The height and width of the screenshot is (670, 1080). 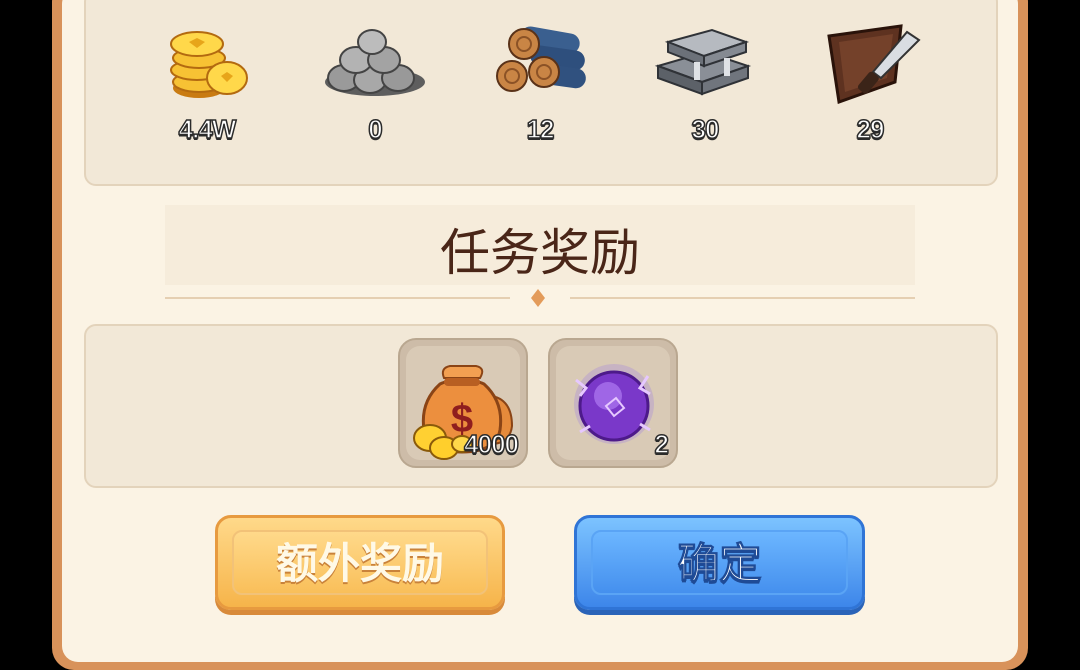 What do you see at coordinates (375, 62) in the screenshot?
I see `stone-pile-icon` at bounding box center [375, 62].